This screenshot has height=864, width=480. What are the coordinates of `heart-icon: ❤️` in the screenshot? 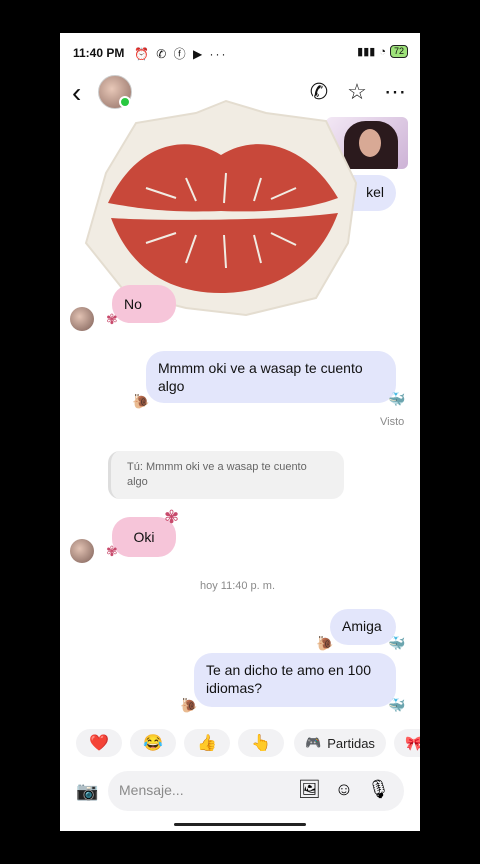 It's located at (99, 743).